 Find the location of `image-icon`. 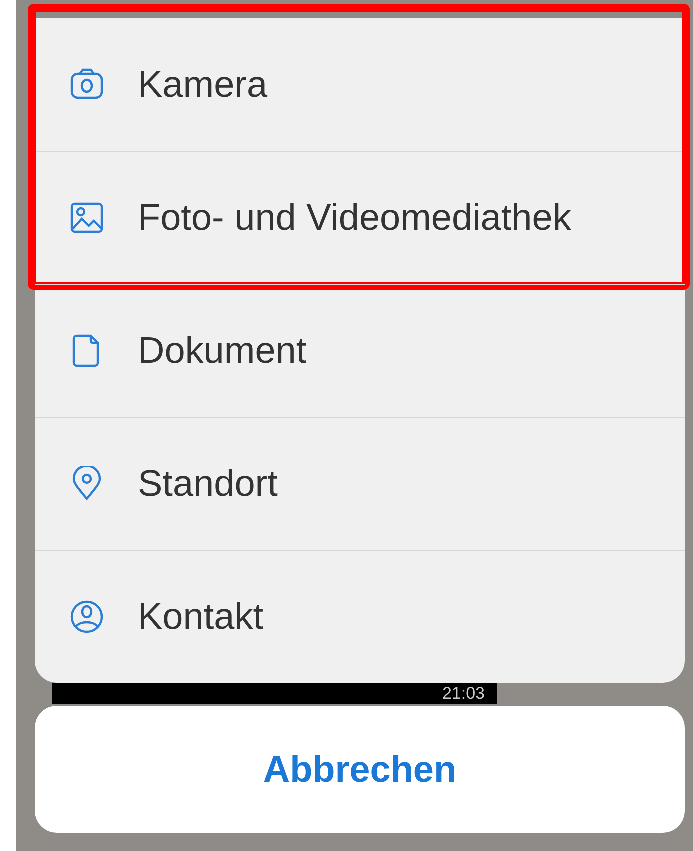

image-icon is located at coordinates (87, 218).